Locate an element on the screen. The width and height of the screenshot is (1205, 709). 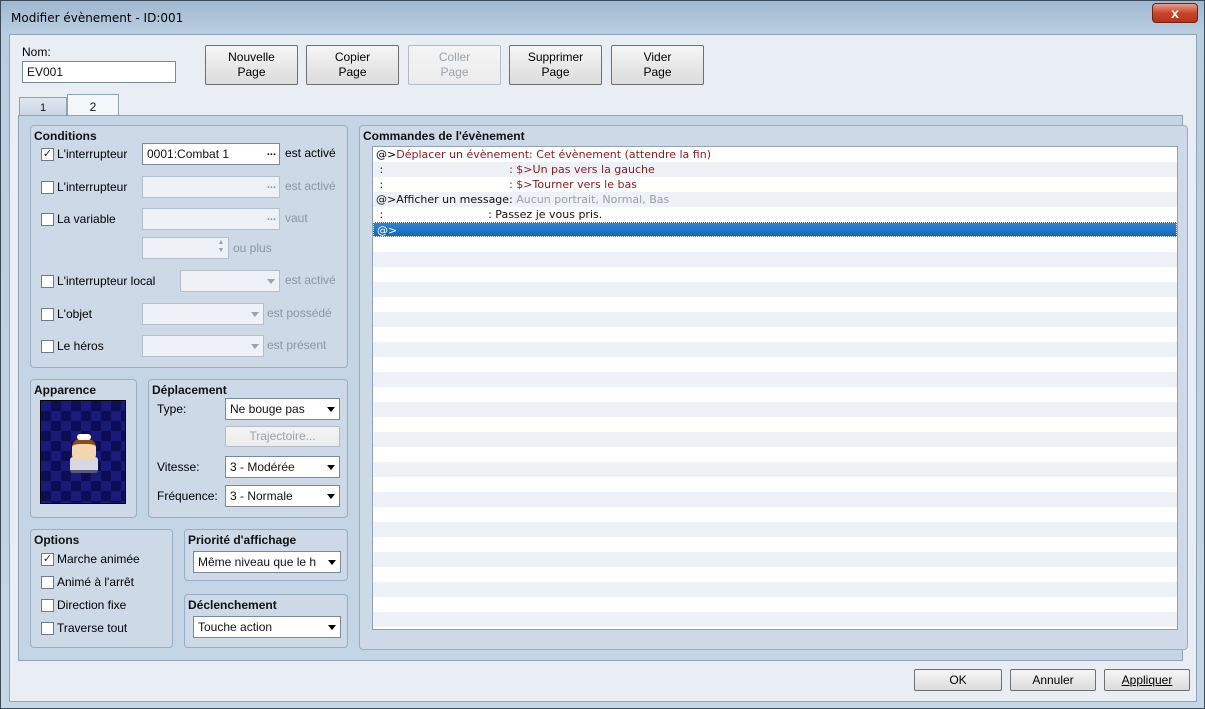
actor-checkbox is located at coordinates (47, 346).